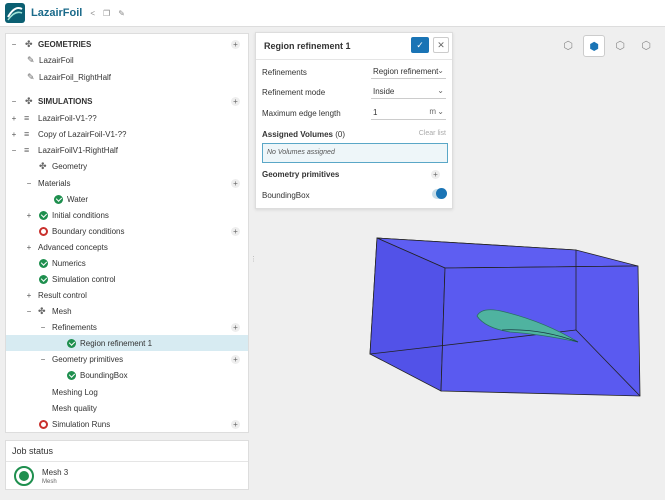 This screenshot has height=500, width=665. I want to click on refinements-value: Region refinement, so click(406, 71).